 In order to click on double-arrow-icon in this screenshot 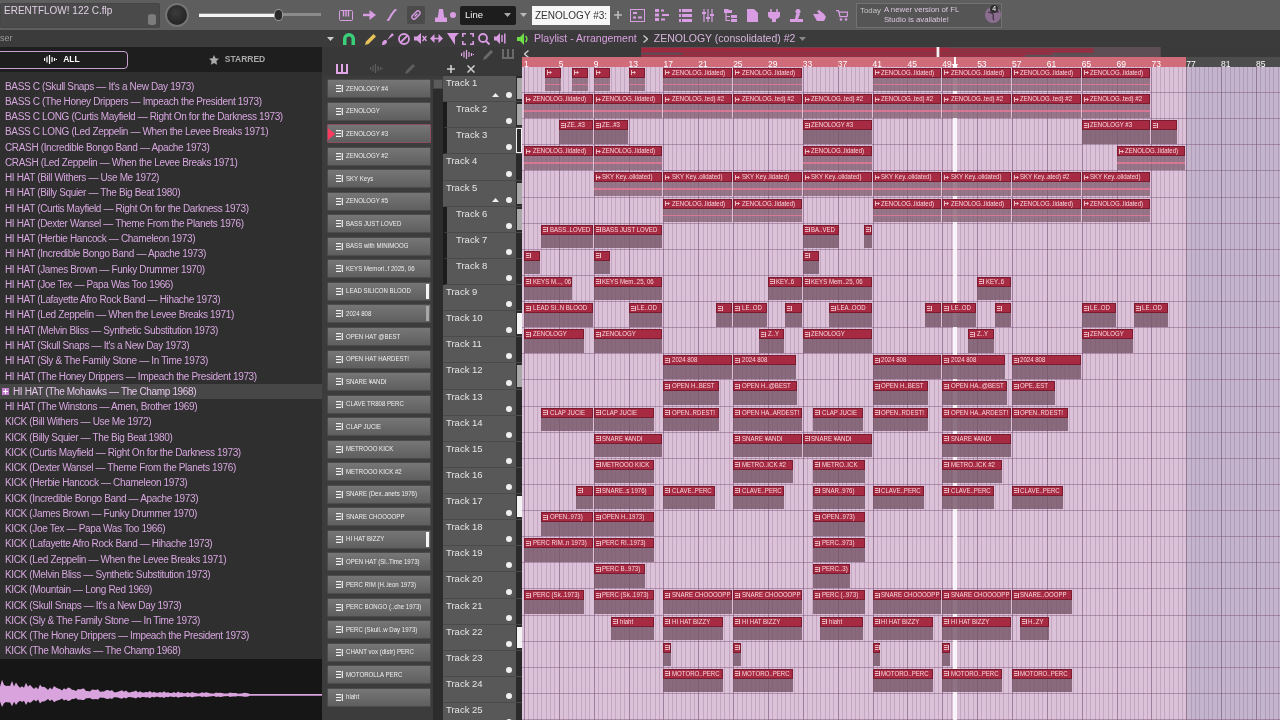, I will do `click(436, 38)`.